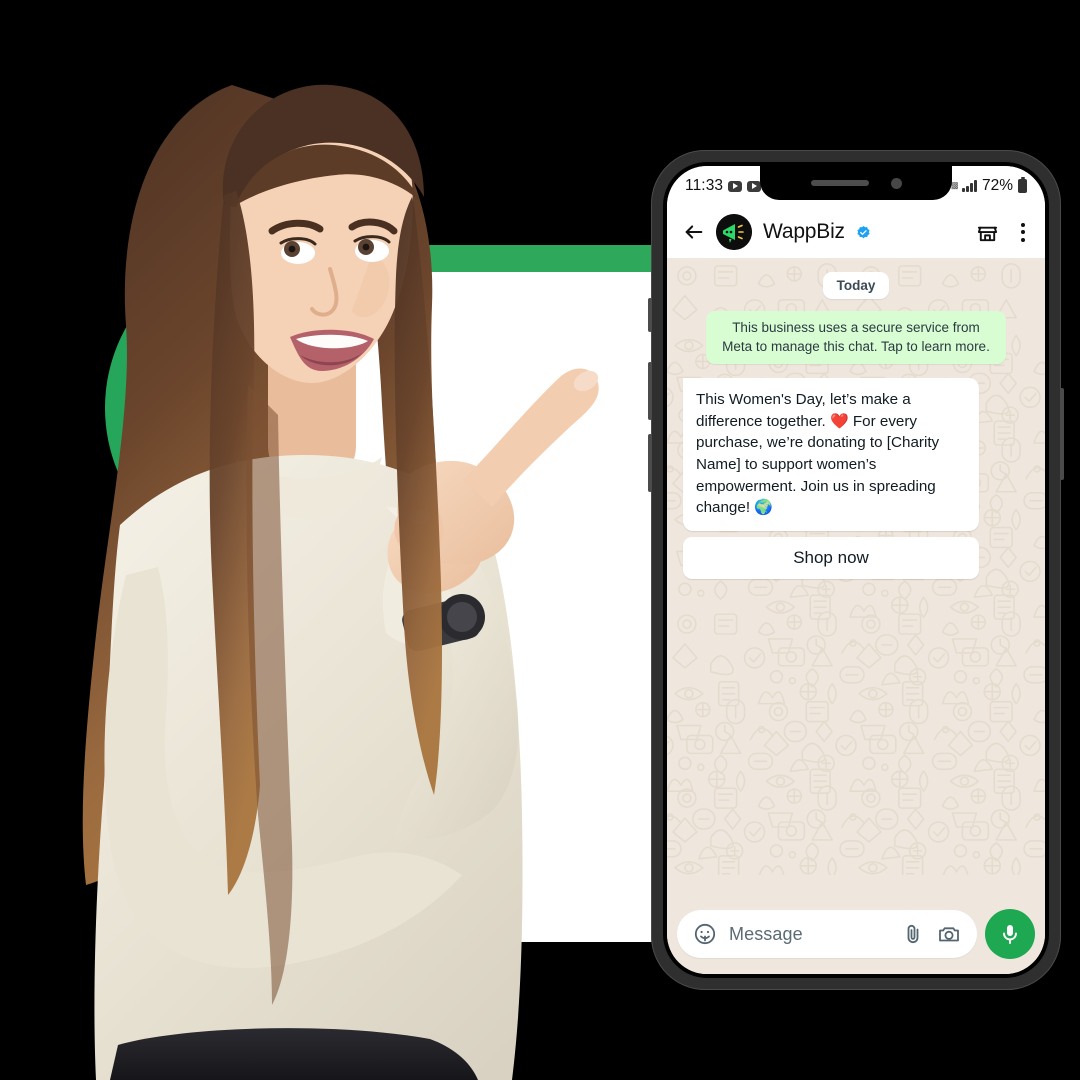 Image resolution: width=1080 pixels, height=1080 pixels. What do you see at coordinates (856, 285) in the screenshot?
I see `day-divider: Today` at bounding box center [856, 285].